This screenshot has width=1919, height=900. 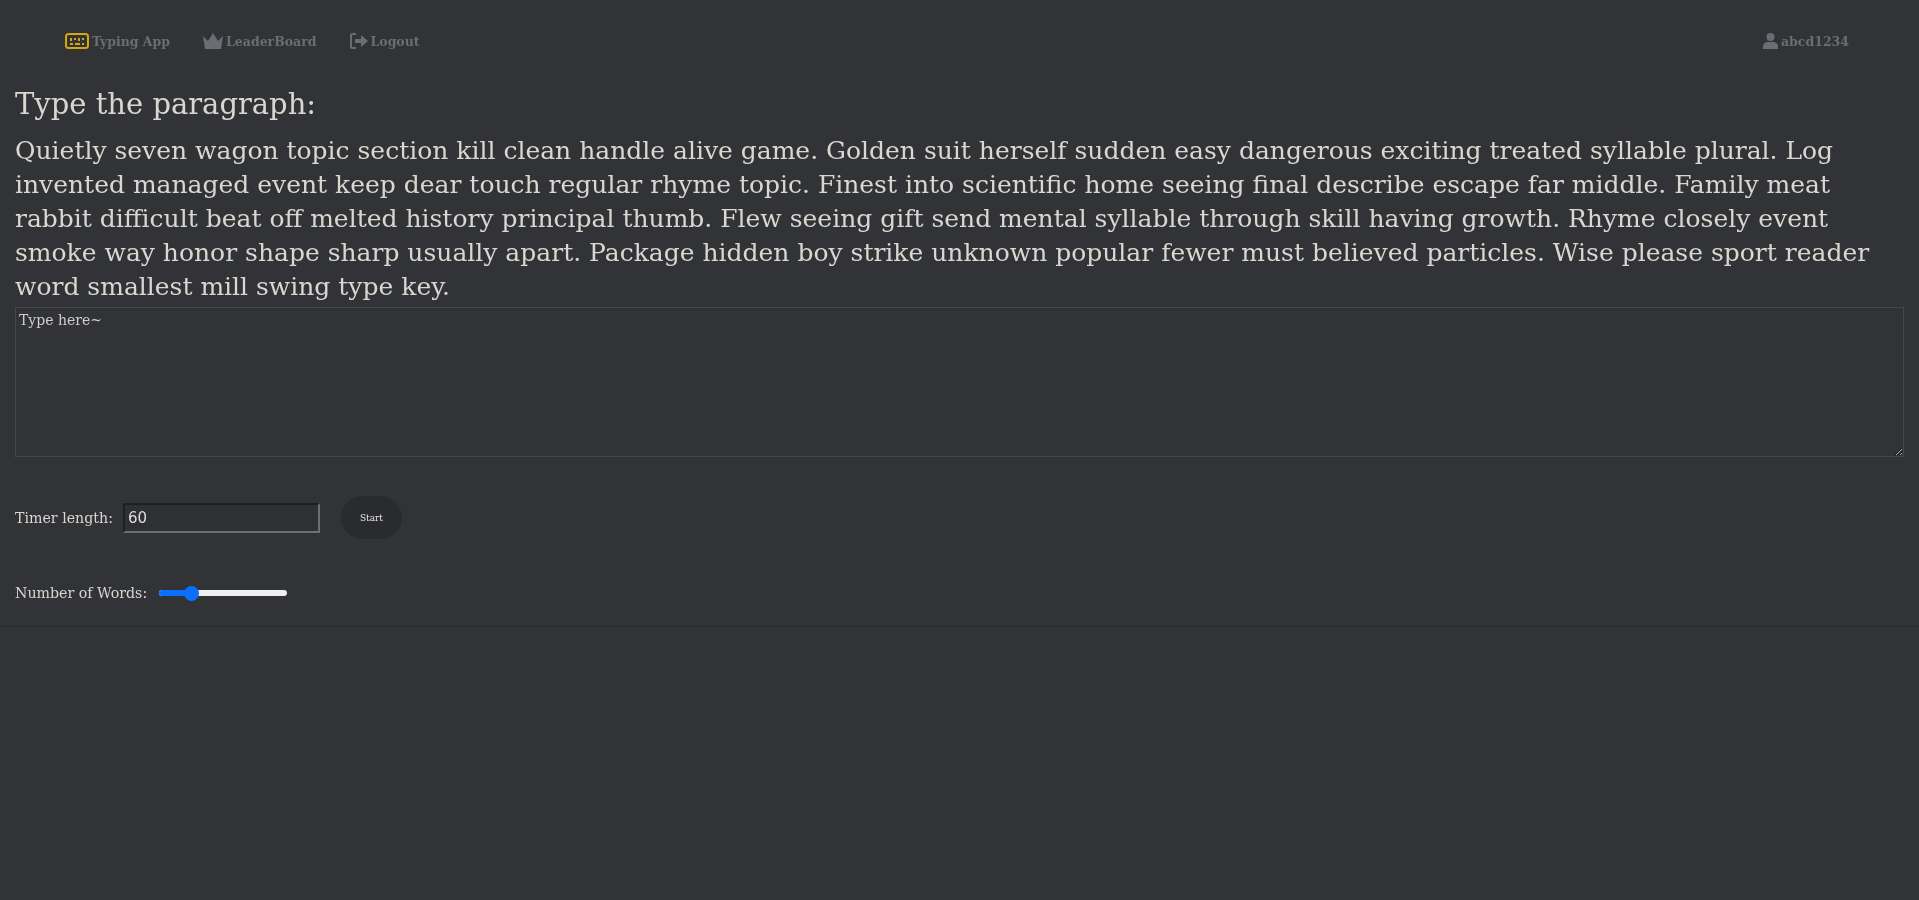 I want to click on slider-thumb, so click(x=191, y=593).